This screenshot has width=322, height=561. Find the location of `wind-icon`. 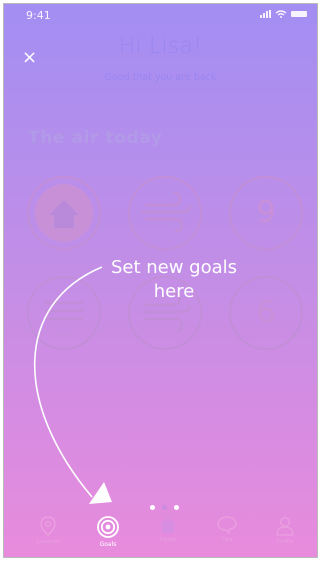

wind-icon is located at coordinates (166, 212).